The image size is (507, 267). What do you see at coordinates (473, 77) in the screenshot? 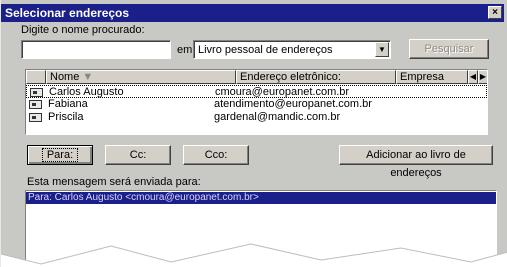
I see `scroll-left-icon: ◀` at bounding box center [473, 77].